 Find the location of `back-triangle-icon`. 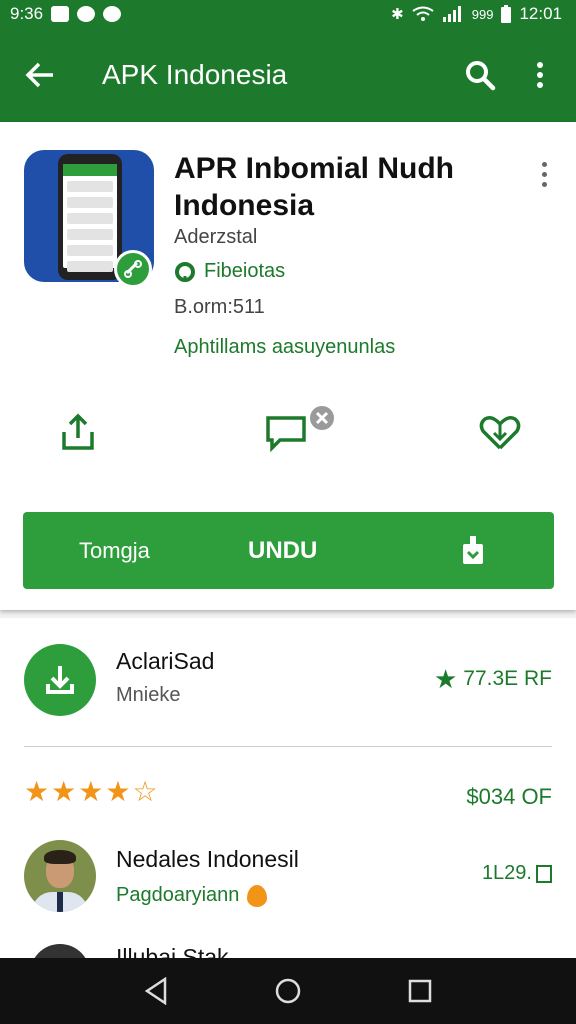

back-triangle-icon is located at coordinates (155, 991).